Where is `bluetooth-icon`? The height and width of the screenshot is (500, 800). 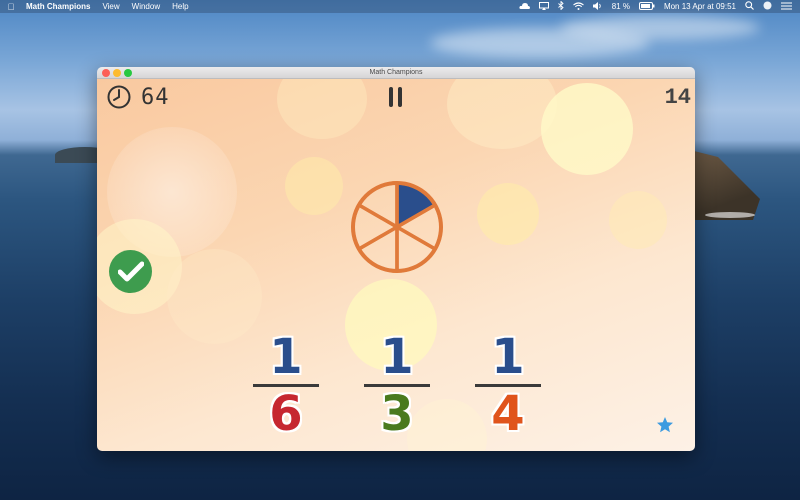 bluetooth-icon is located at coordinates (560, 6).